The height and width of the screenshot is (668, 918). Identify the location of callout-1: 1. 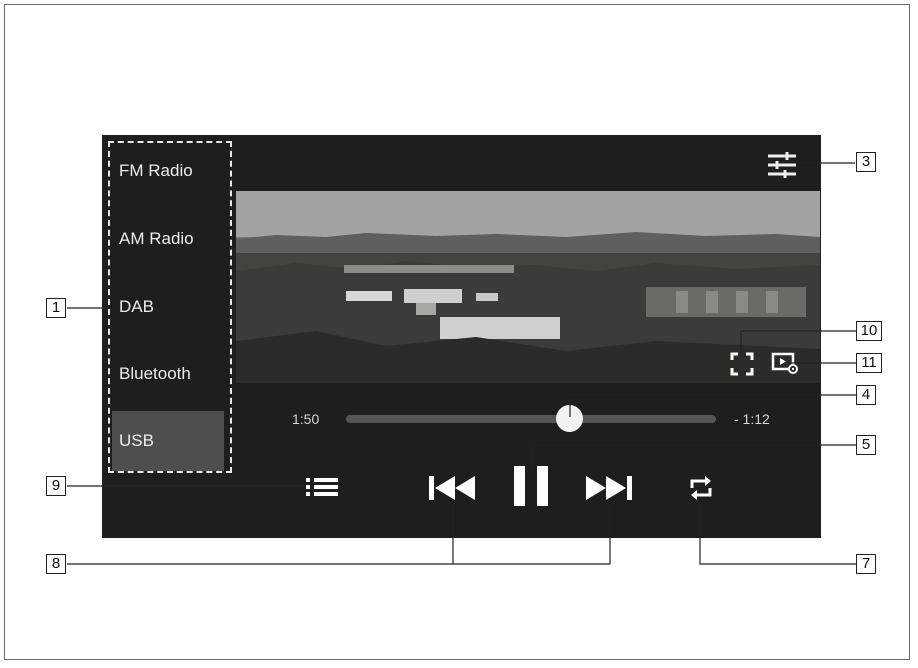
(56, 308).